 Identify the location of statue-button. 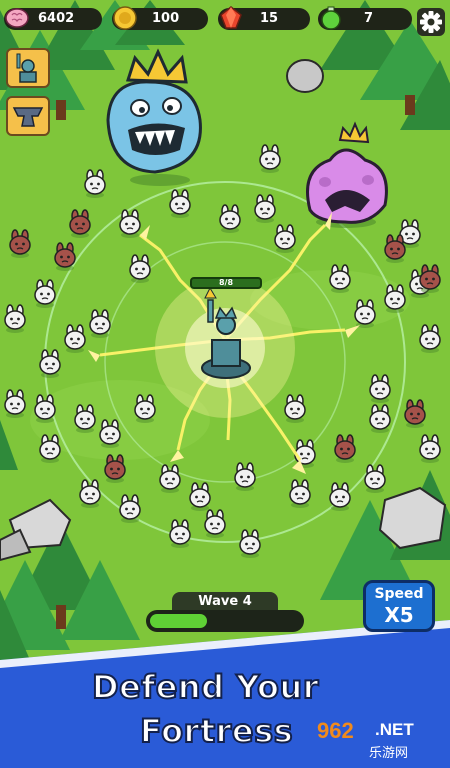
(28, 68).